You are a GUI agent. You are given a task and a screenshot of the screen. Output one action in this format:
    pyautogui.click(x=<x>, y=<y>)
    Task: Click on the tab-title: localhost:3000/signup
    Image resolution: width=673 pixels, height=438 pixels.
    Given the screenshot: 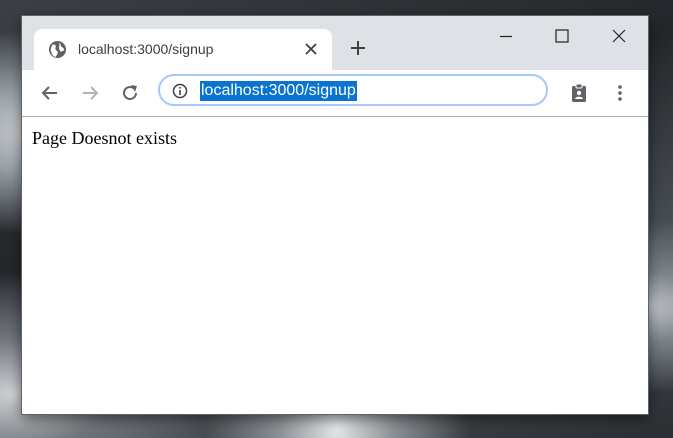 What is the action you would take?
    pyautogui.click(x=146, y=49)
    